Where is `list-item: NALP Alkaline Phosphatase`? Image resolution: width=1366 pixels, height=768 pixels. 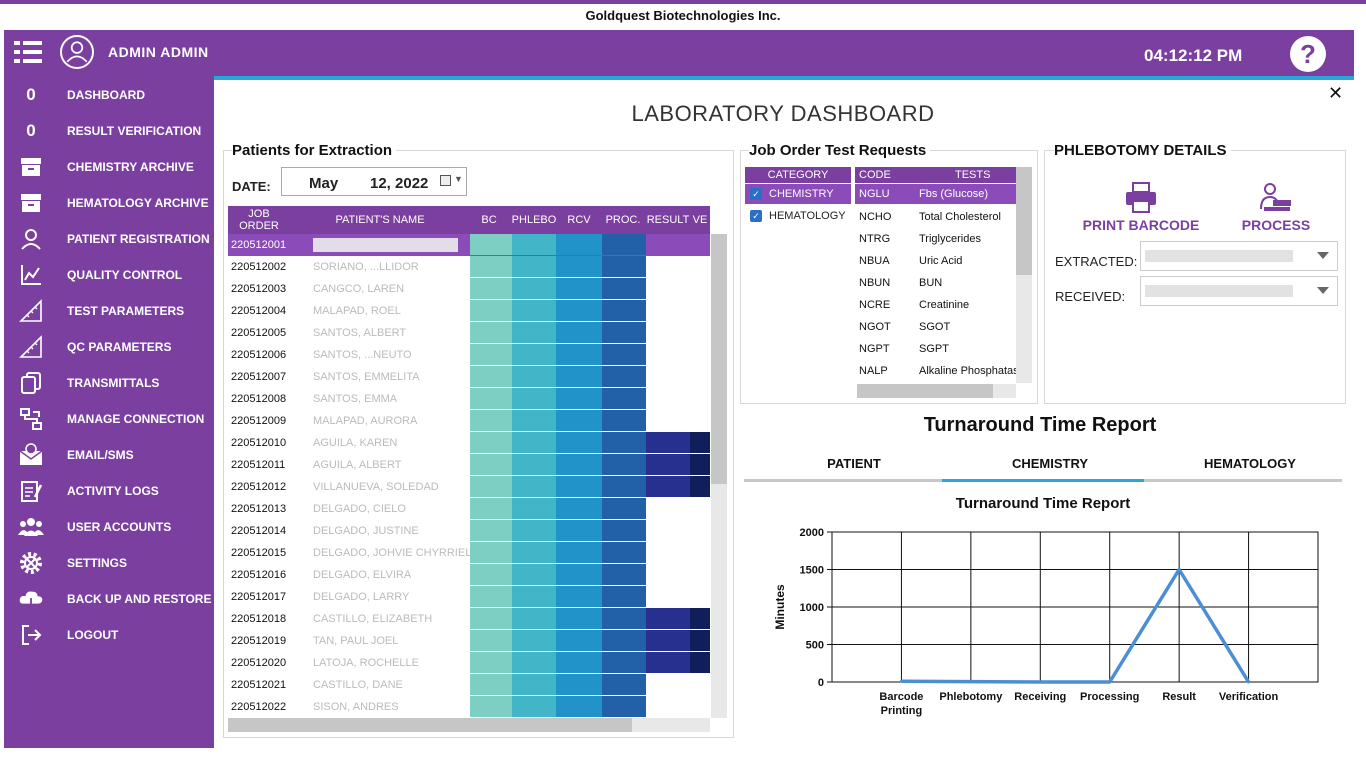 list-item: NALP Alkaline Phosphatase is located at coordinates (935, 371).